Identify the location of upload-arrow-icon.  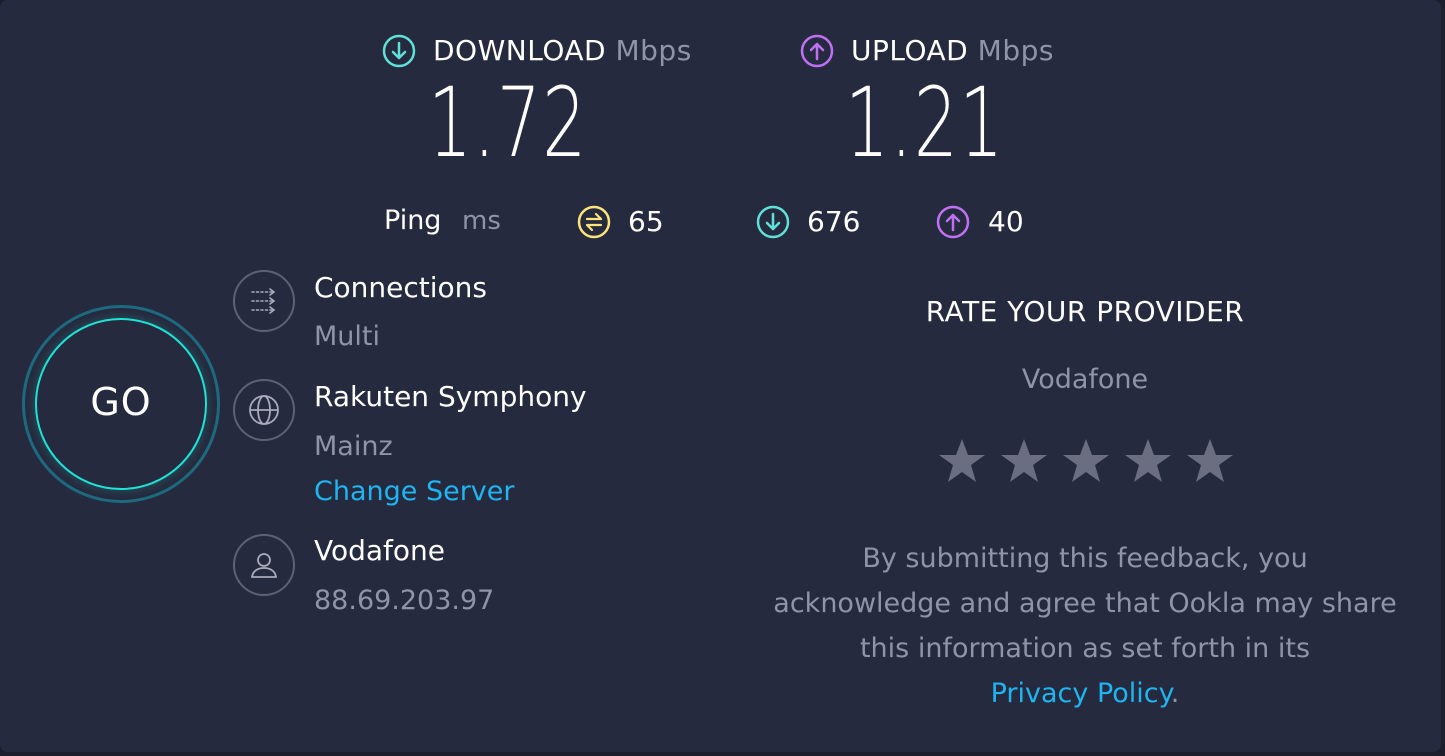
(817, 51).